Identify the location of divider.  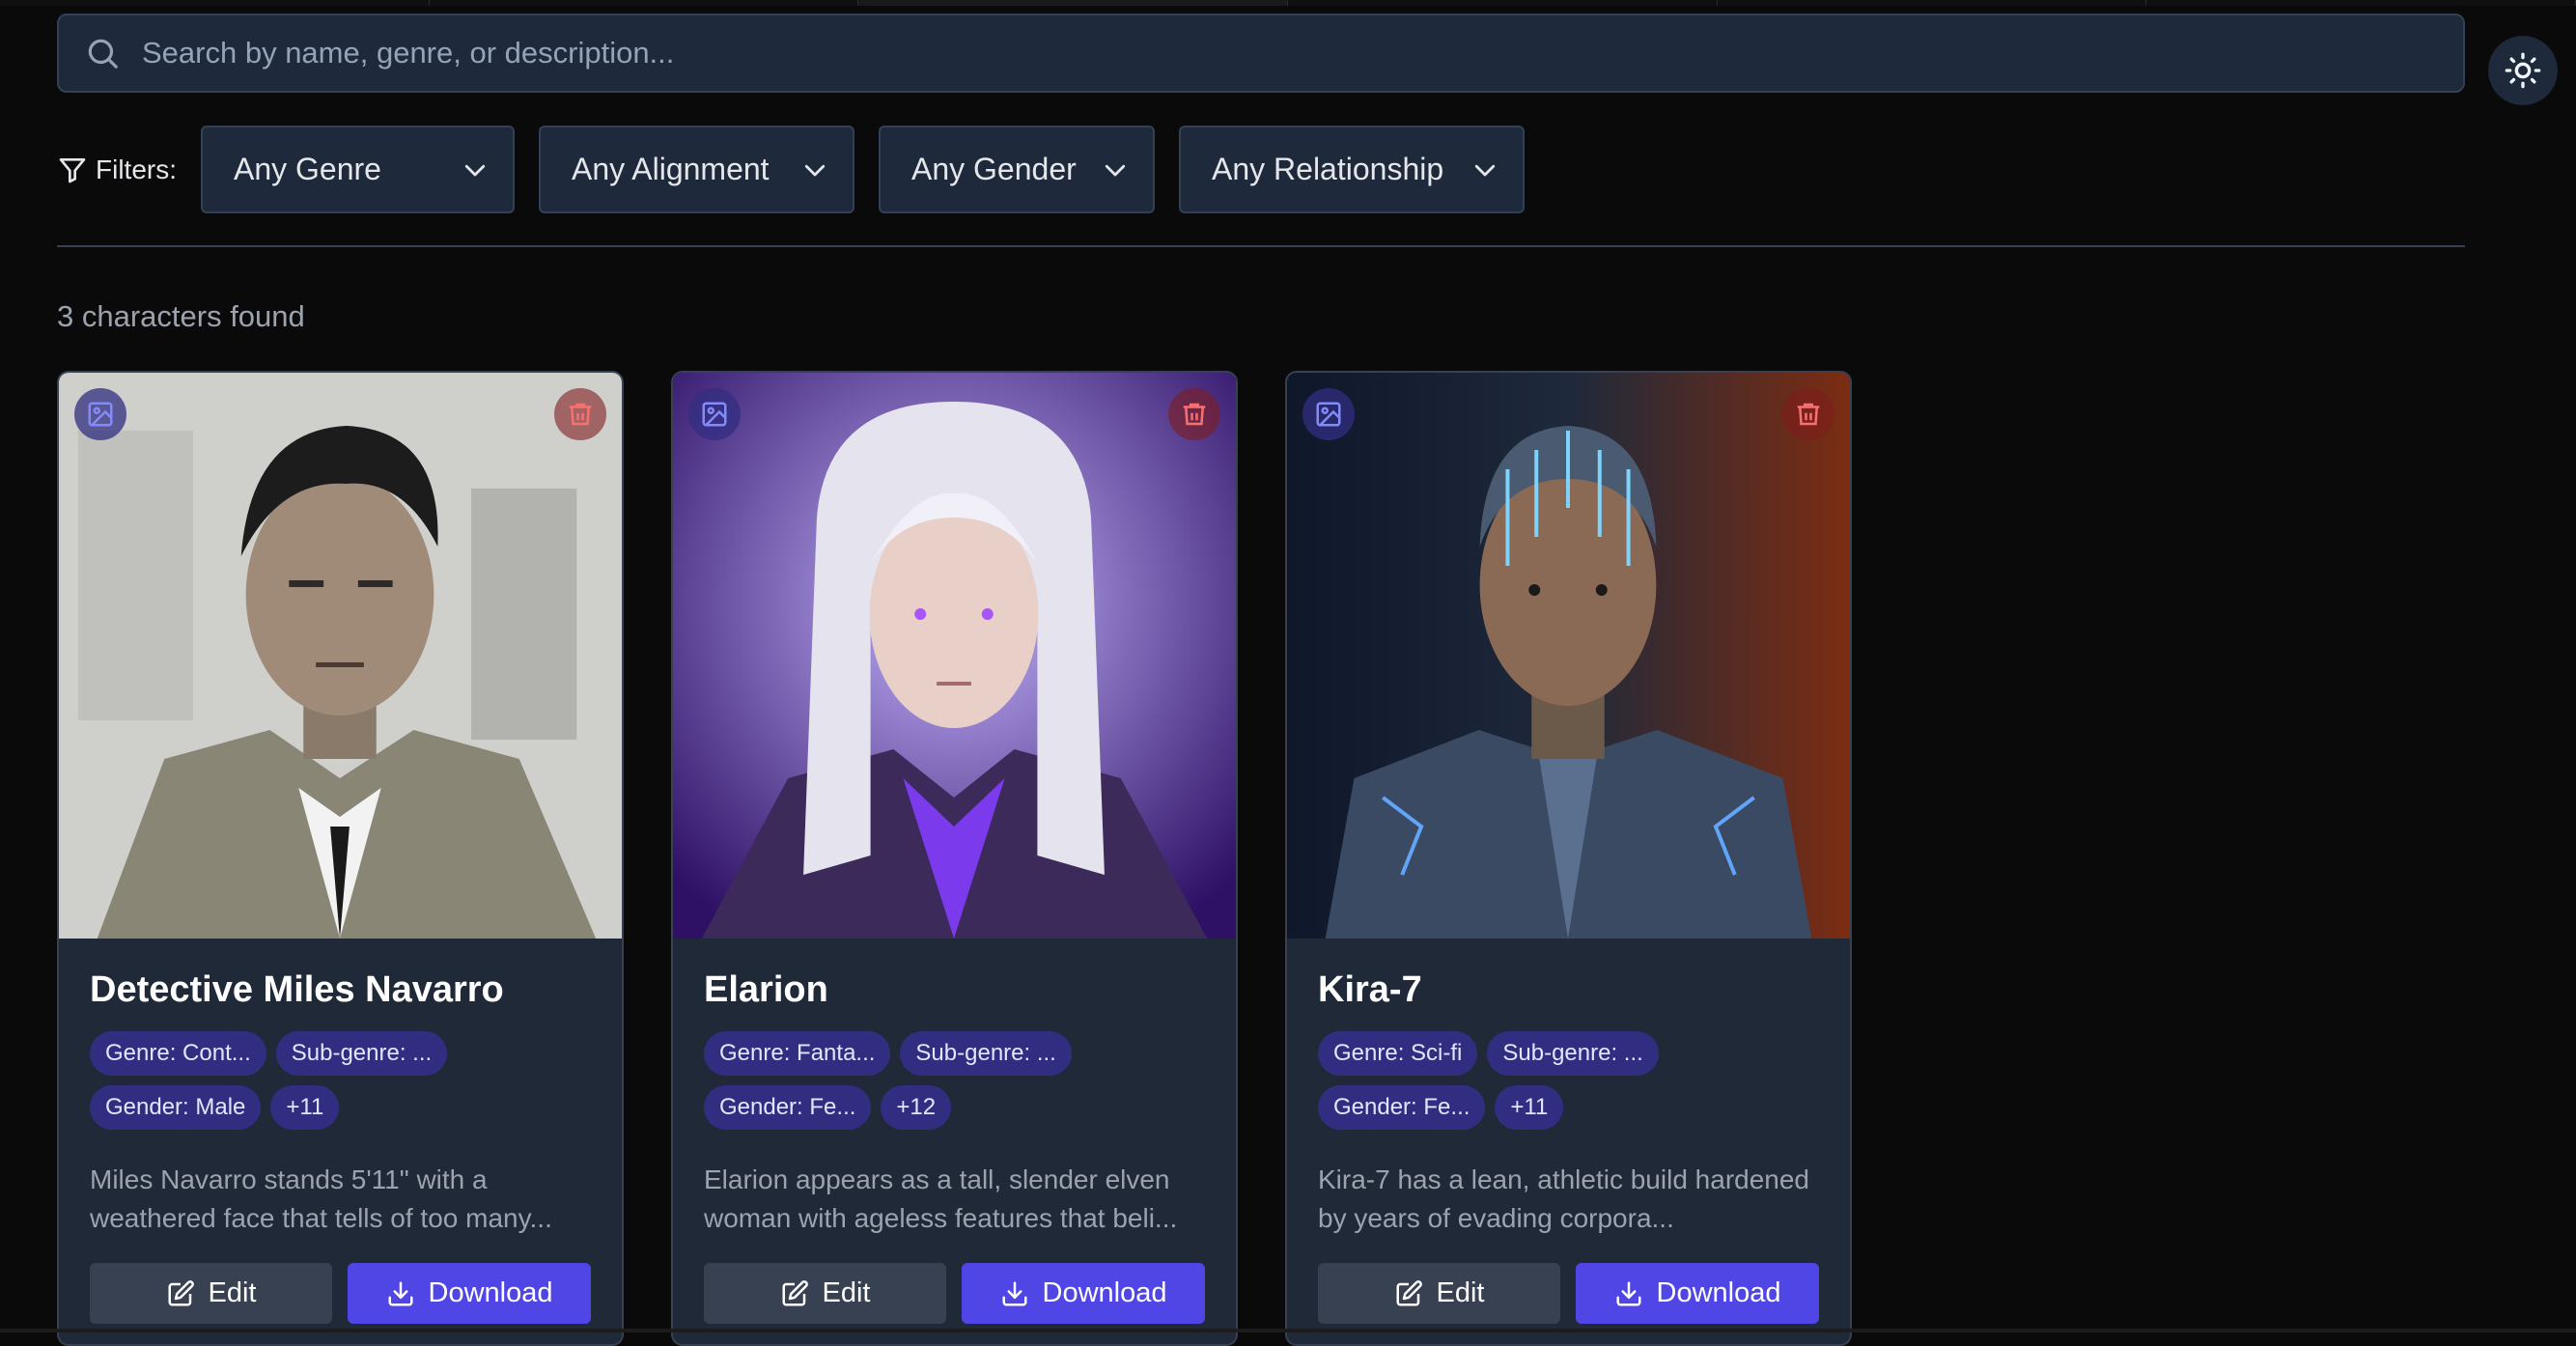
(1261, 246).